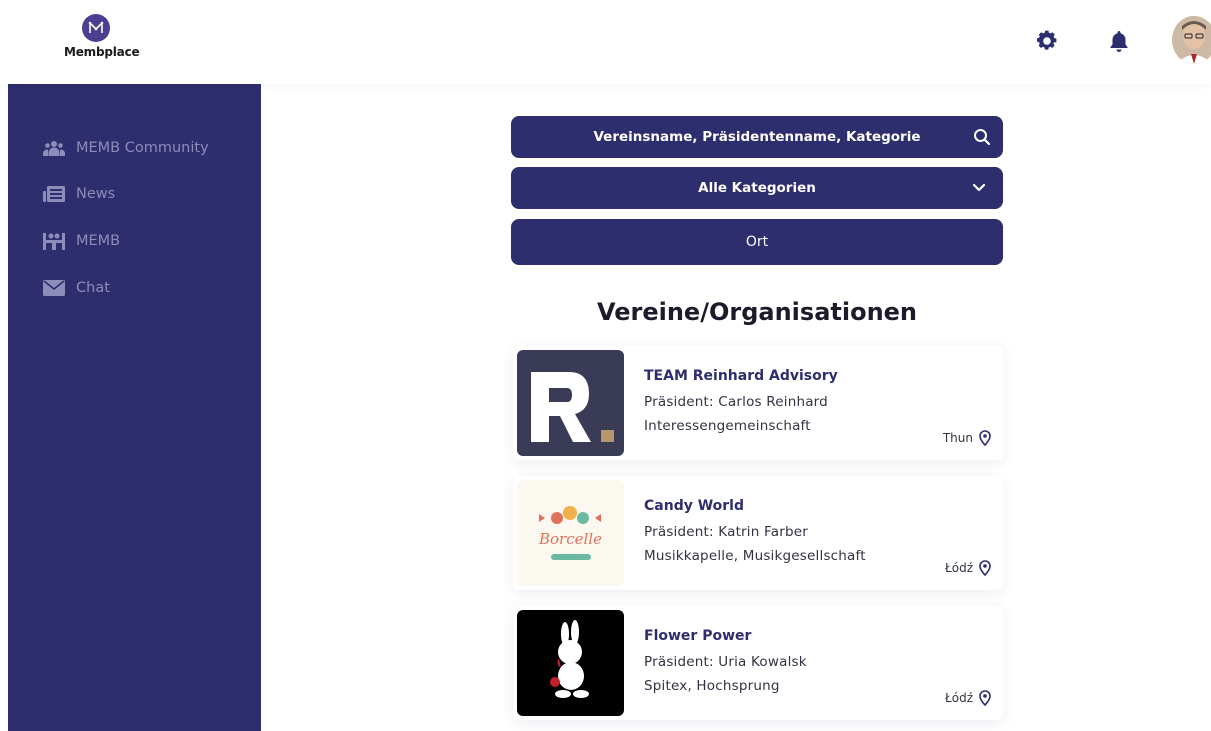  What do you see at coordinates (757, 312) in the screenshot?
I see `section-title: Vereine/Organisationen` at bounding box center [757, 312].